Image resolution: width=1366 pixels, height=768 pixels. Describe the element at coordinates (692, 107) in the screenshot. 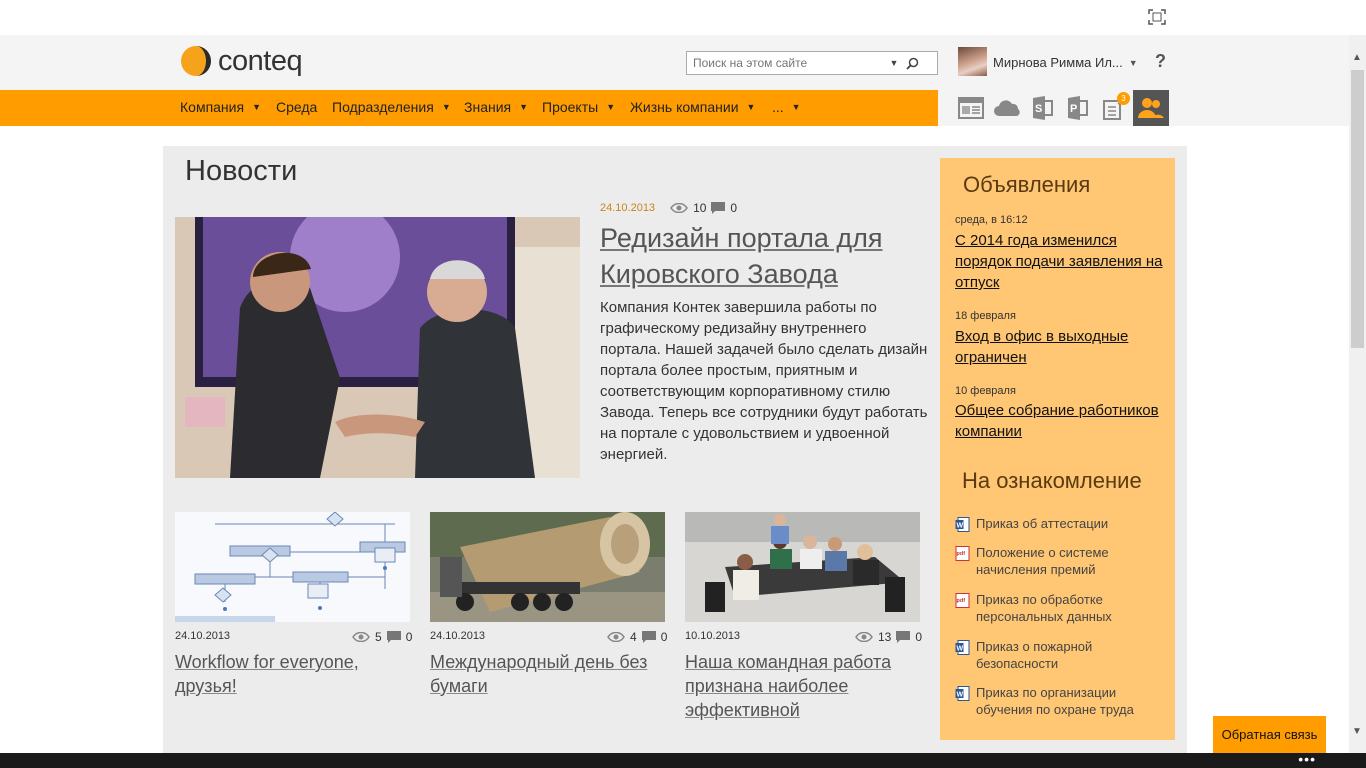

I see `nav-item-company-life: Жизнь компании ▼` at that location.